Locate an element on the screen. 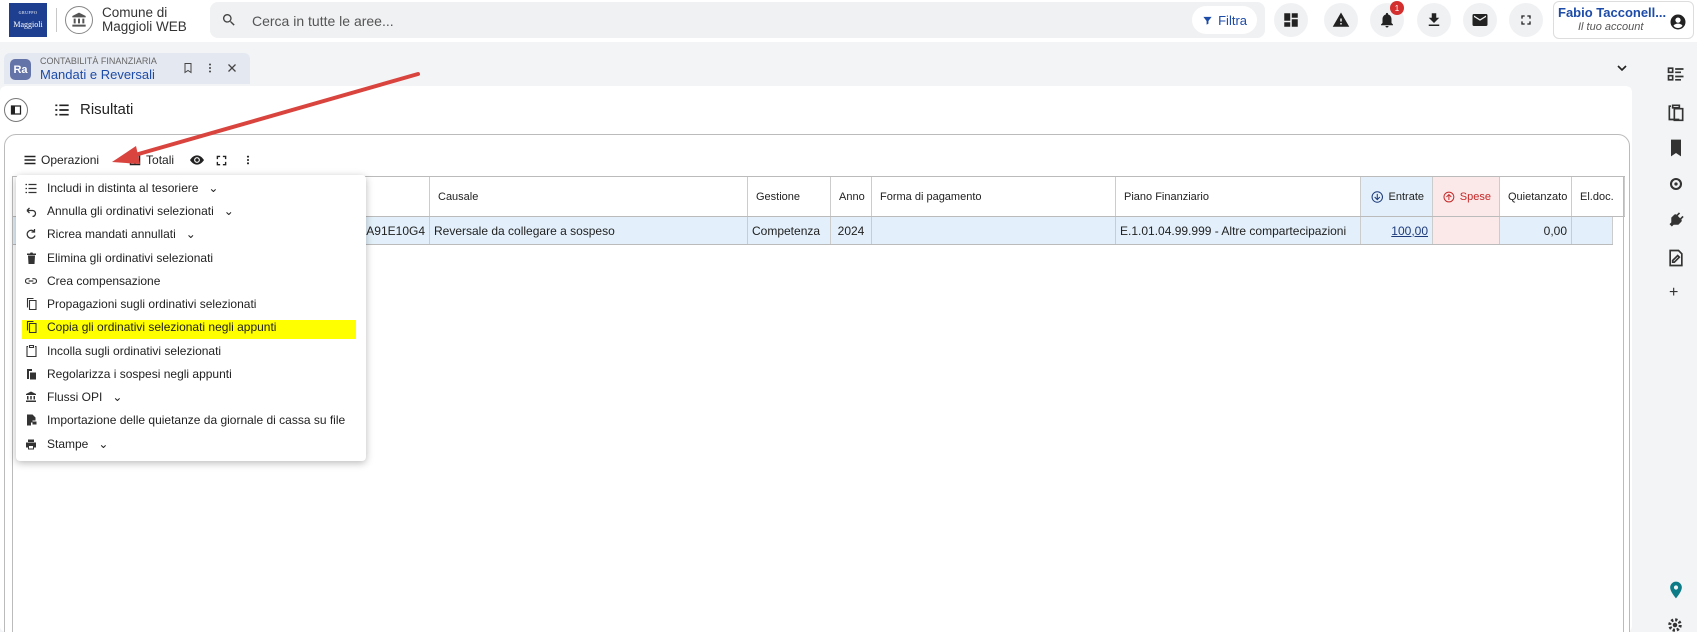 The height and width of the screenshot is (632, 1697). fullscreen-button is located at coordinates (1526, 20).